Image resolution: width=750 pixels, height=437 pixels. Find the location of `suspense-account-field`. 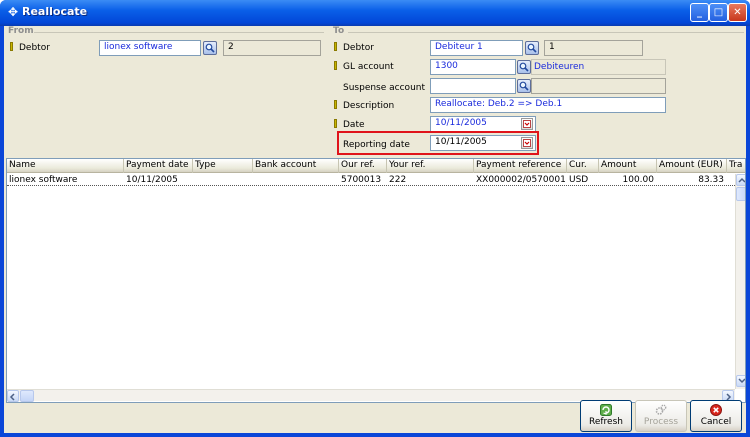

suspense-account-field is located at coordinates (473, 86).